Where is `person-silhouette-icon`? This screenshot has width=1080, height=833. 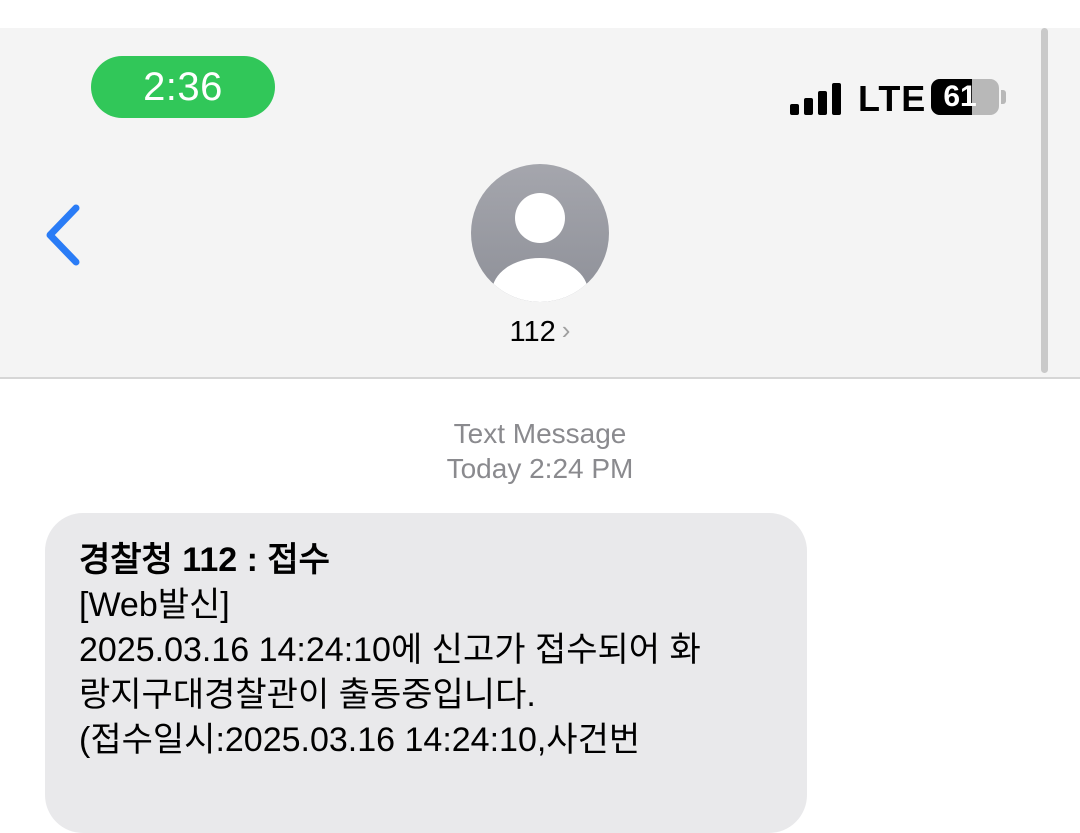
person-silhouette-icon is located at coordinates (540, 247).